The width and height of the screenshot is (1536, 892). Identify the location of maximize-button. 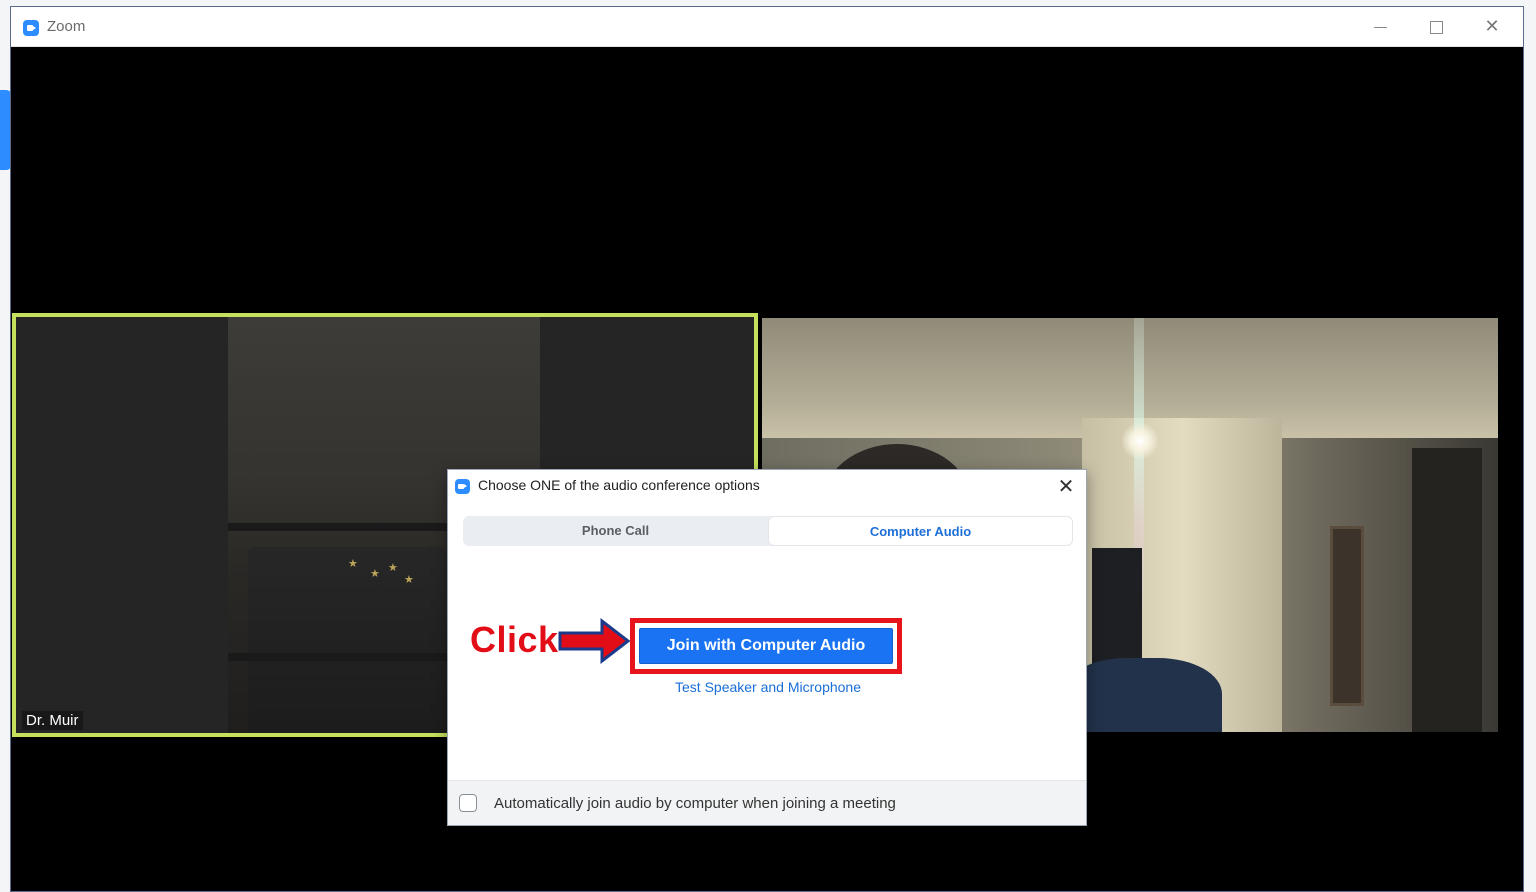
(1436, 27).